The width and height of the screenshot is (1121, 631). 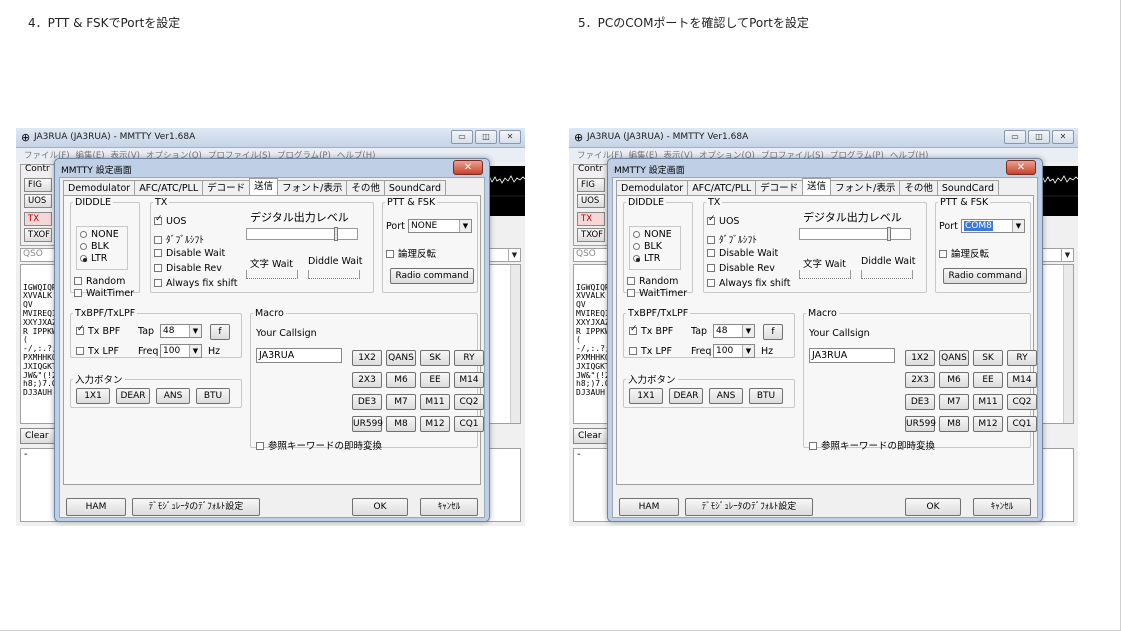 I want to click on tab-misc: その他, so click(x=918, y=187).